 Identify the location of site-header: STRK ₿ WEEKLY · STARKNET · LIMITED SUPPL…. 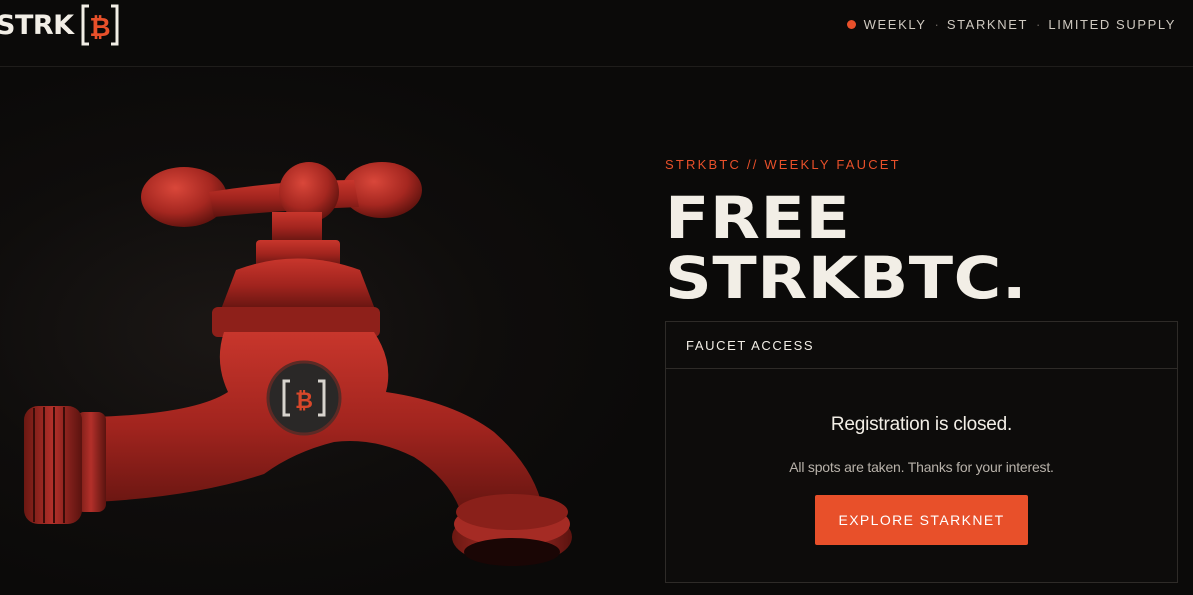
(596, 33).